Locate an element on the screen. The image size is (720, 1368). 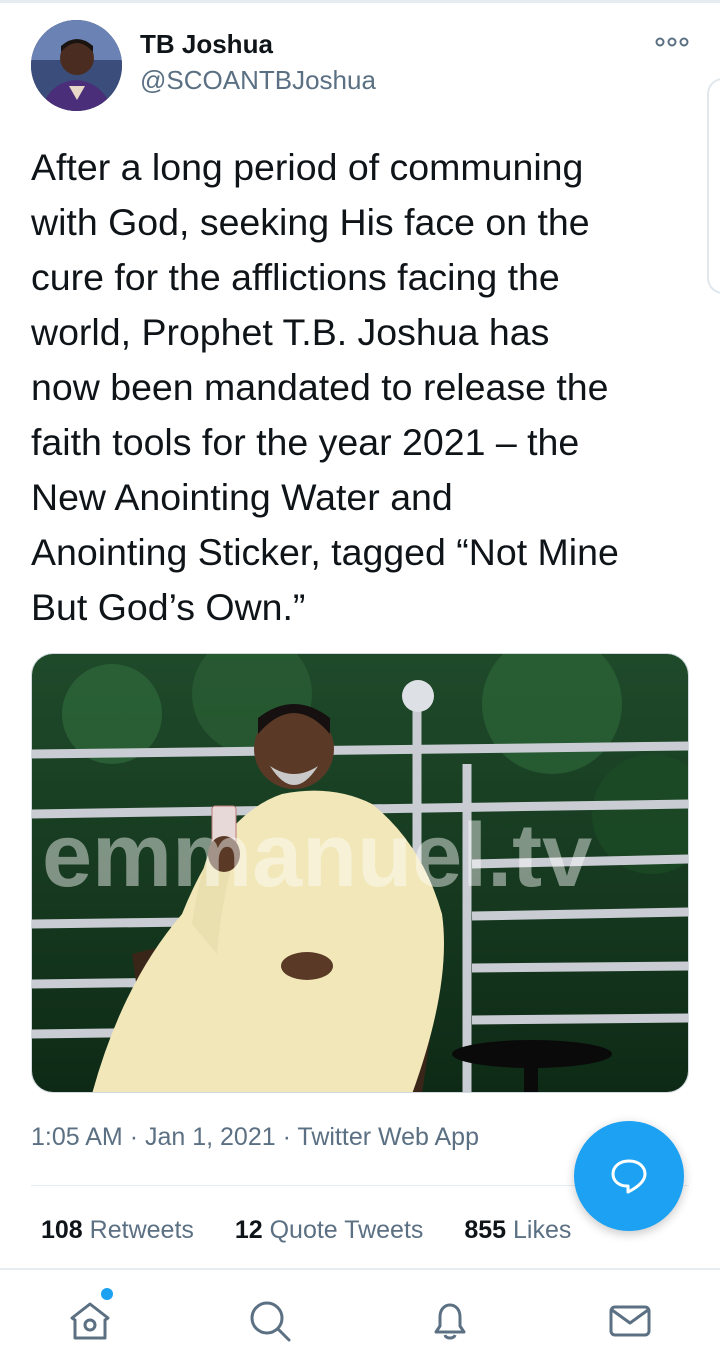
tweet-stats: 108 Retweets 12 Quote Tweets 855 Likes is located at coordinates (323, 1230).